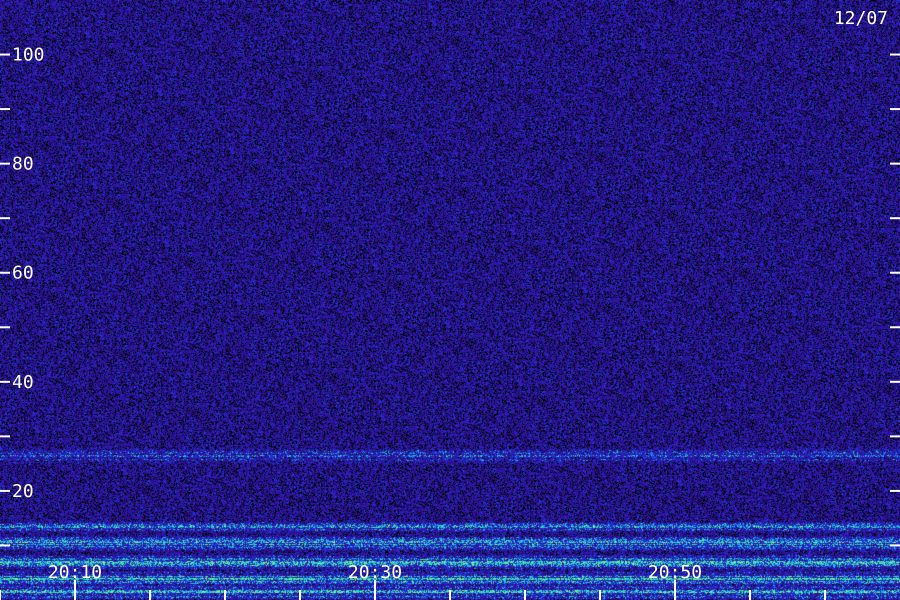  Describe the element at coordinates (375, 572) in the screenshot. I see `x-tick-label: 20:30` at that location.